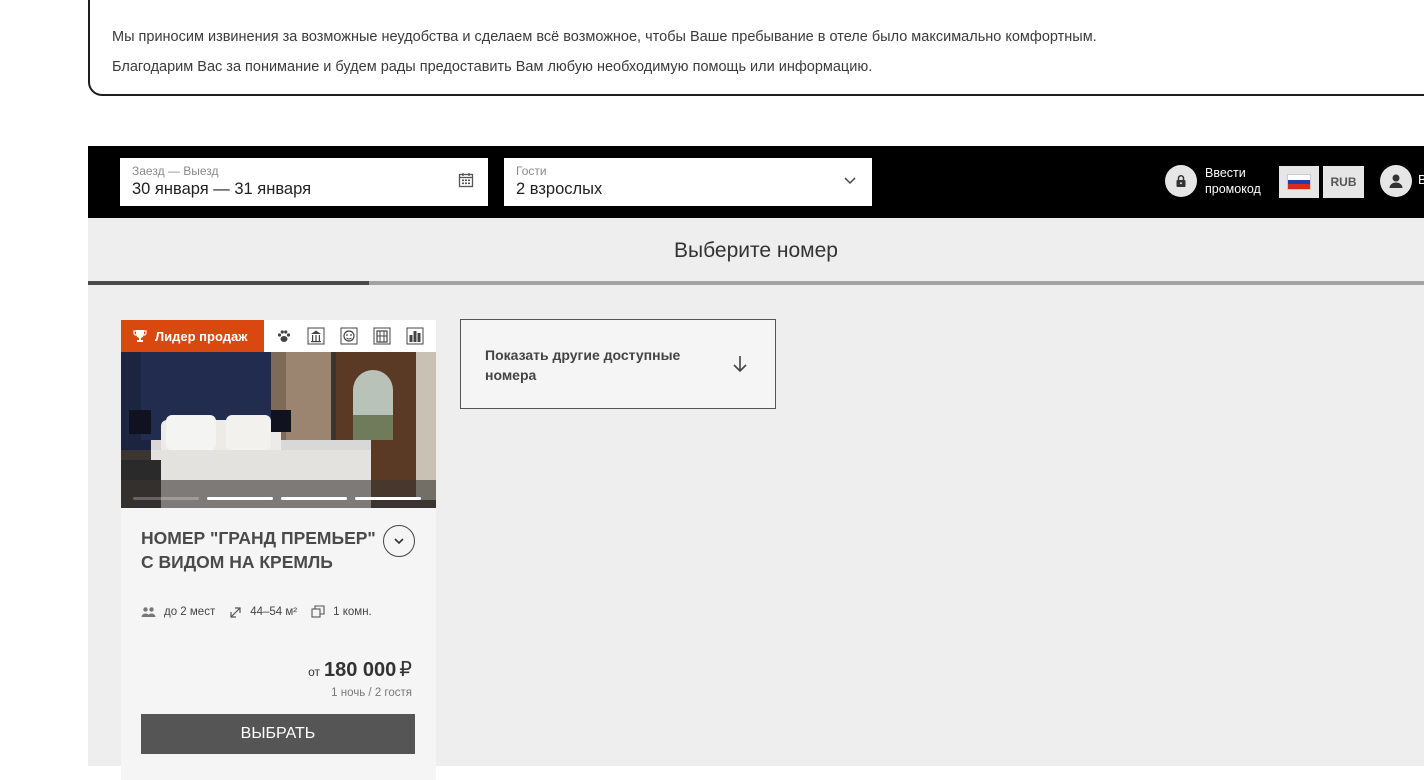 Image resolution: width=1424 pixels, height=780 pixels. Describe the element at coordinates (352, 612) in the screenshot. I see `rooms-text: 1 комн.` at that location.